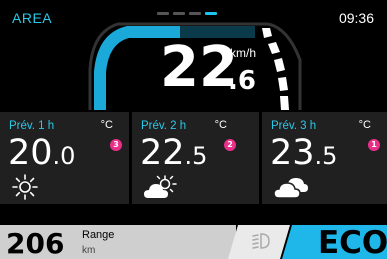  What do you see at coordinates (243, 53) in the screenshot?
I see `speed-unit: km/h` at bounding box center [243, 53].